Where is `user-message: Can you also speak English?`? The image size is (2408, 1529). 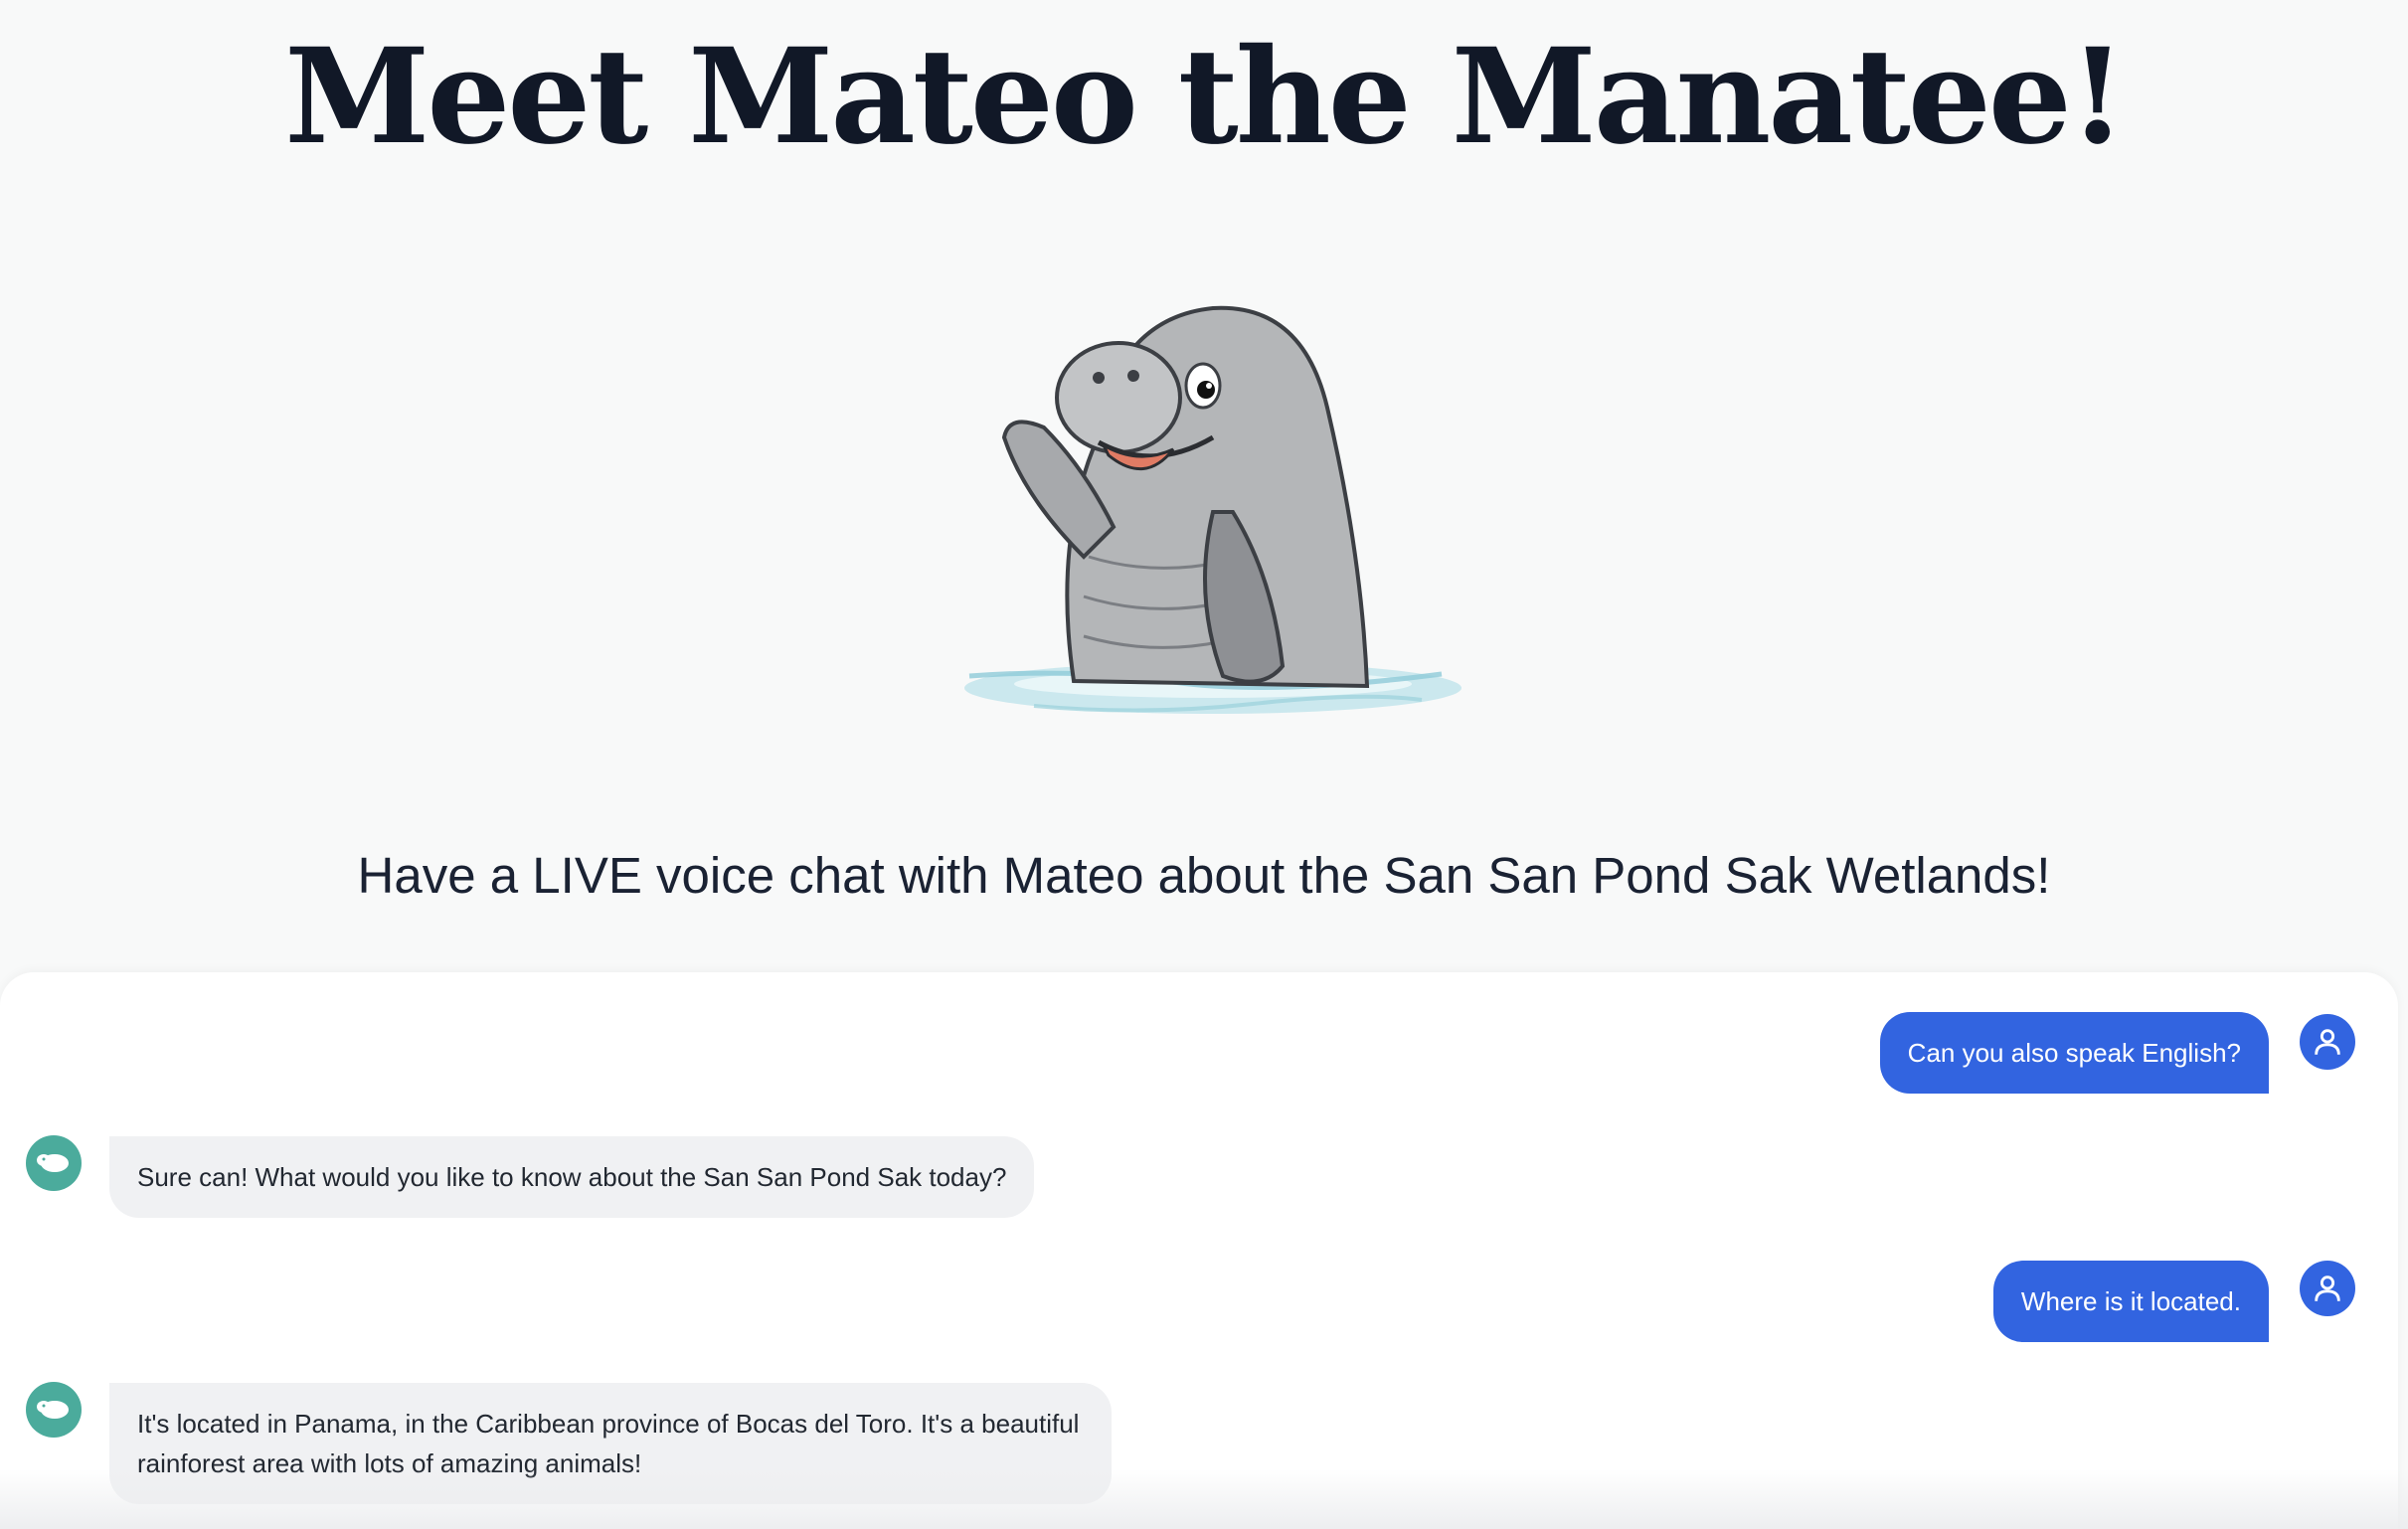
user-message: Can you also speak English? is located at coordinates (2074, 1053).